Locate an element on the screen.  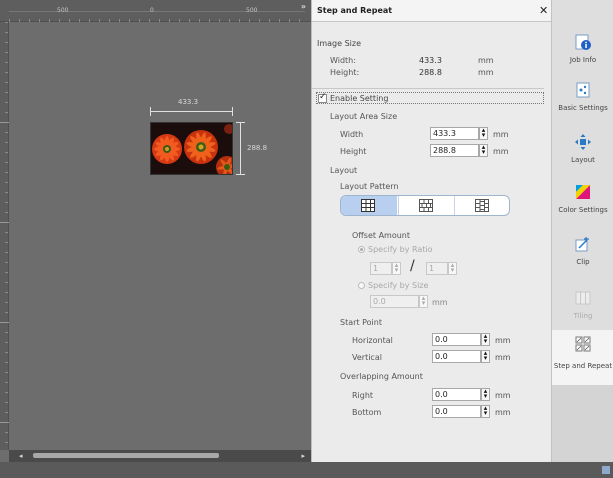
pattern-grid-button is located at coordinates (369, 205).